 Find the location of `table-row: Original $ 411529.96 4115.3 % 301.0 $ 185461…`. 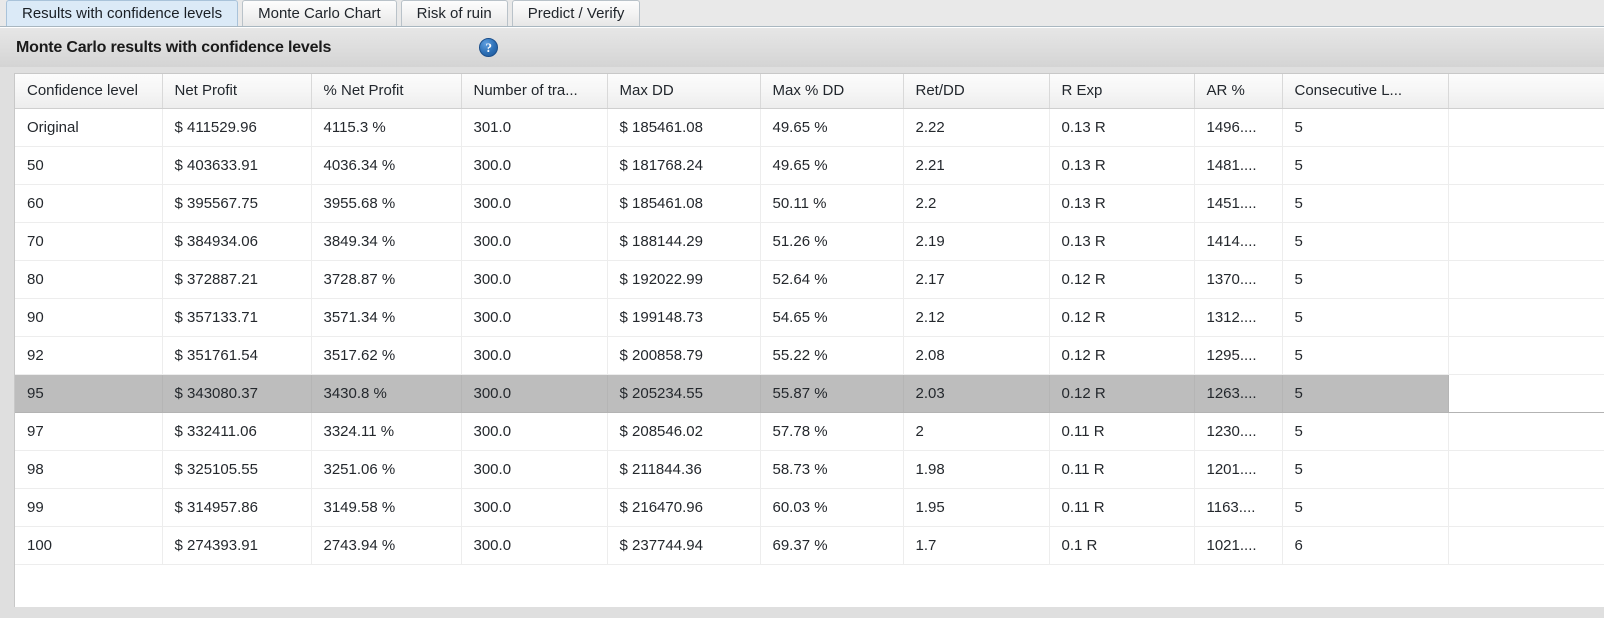

table-row: Original $ 411529.96 4115.3 % 301.0 $ 185461… is located at coordinates (809, 127).